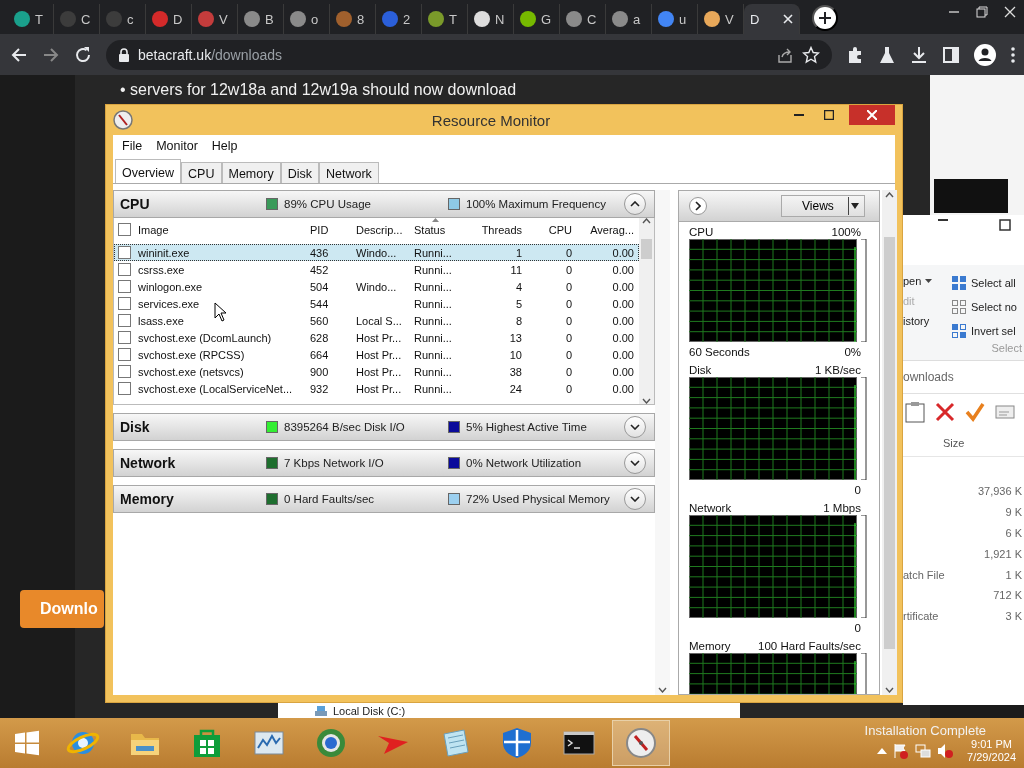 Image resolution: width=1024 pixels, height=768 pixels. Describe the element at coordinates (135, 427) in the screenshot. I see `section-title: Disk` at that location.